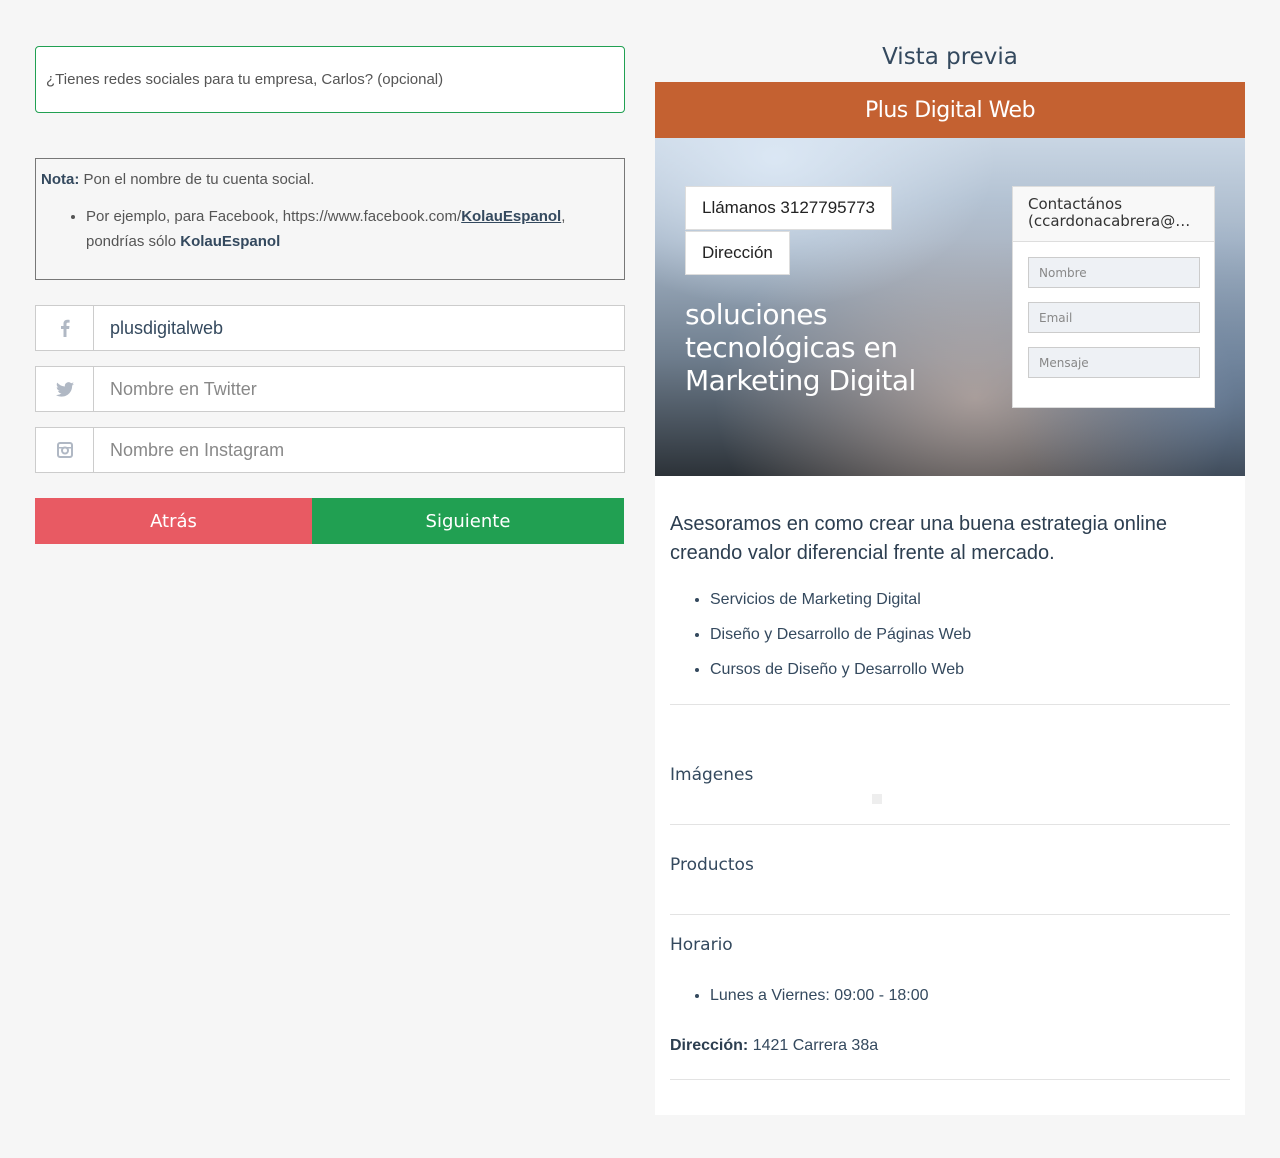 This screenshot has height=1158, width=1280. What do you see at coordinates (815, 1045) in the screenshot?
I see `address-value: 1421 Carrera 38a` at bounding box center [815, 1045].